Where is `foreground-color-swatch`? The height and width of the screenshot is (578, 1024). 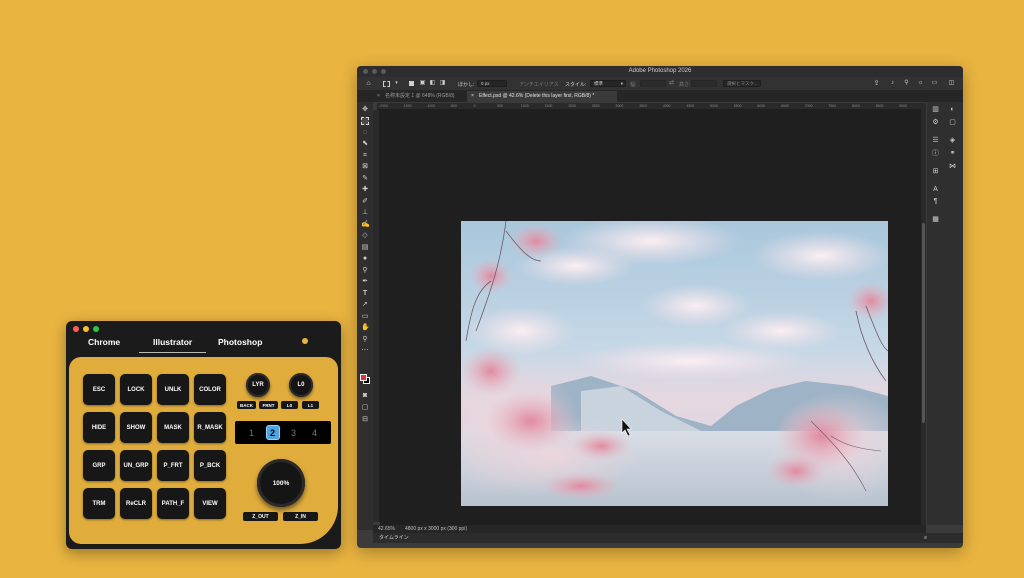 foreground-color-swatch is located at coordinates (363, 377).